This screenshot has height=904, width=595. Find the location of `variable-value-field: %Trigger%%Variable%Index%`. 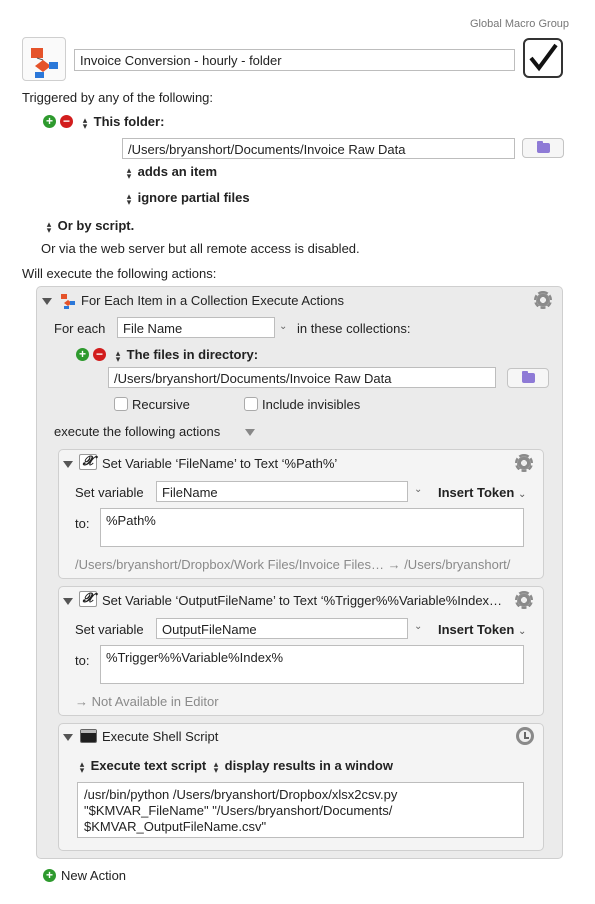

variable-value-field: %Trigger%%Variable%Index% is located at coordinates (312, 664).